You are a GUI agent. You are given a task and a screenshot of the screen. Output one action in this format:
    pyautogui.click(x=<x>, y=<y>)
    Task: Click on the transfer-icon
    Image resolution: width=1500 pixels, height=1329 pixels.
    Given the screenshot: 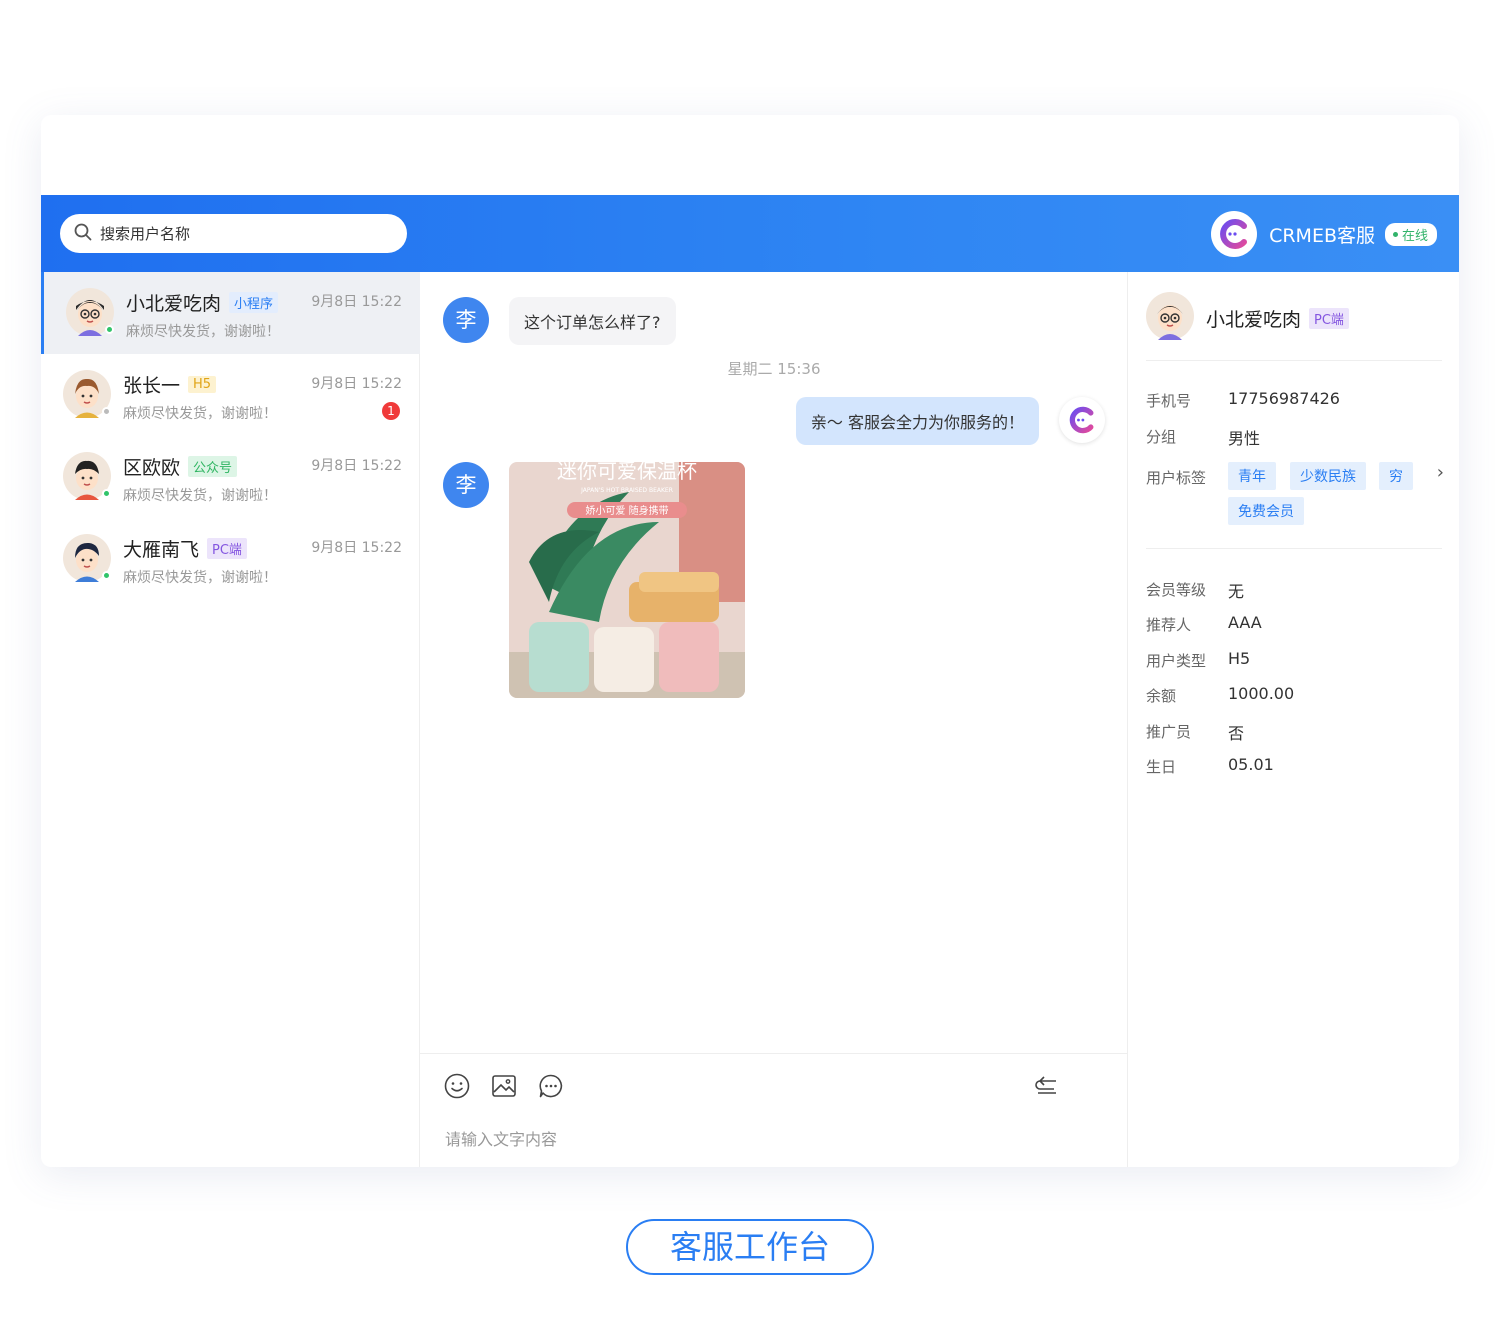 What is the action you would take?
    pyautogui.click(x=1047, y=1086)
    